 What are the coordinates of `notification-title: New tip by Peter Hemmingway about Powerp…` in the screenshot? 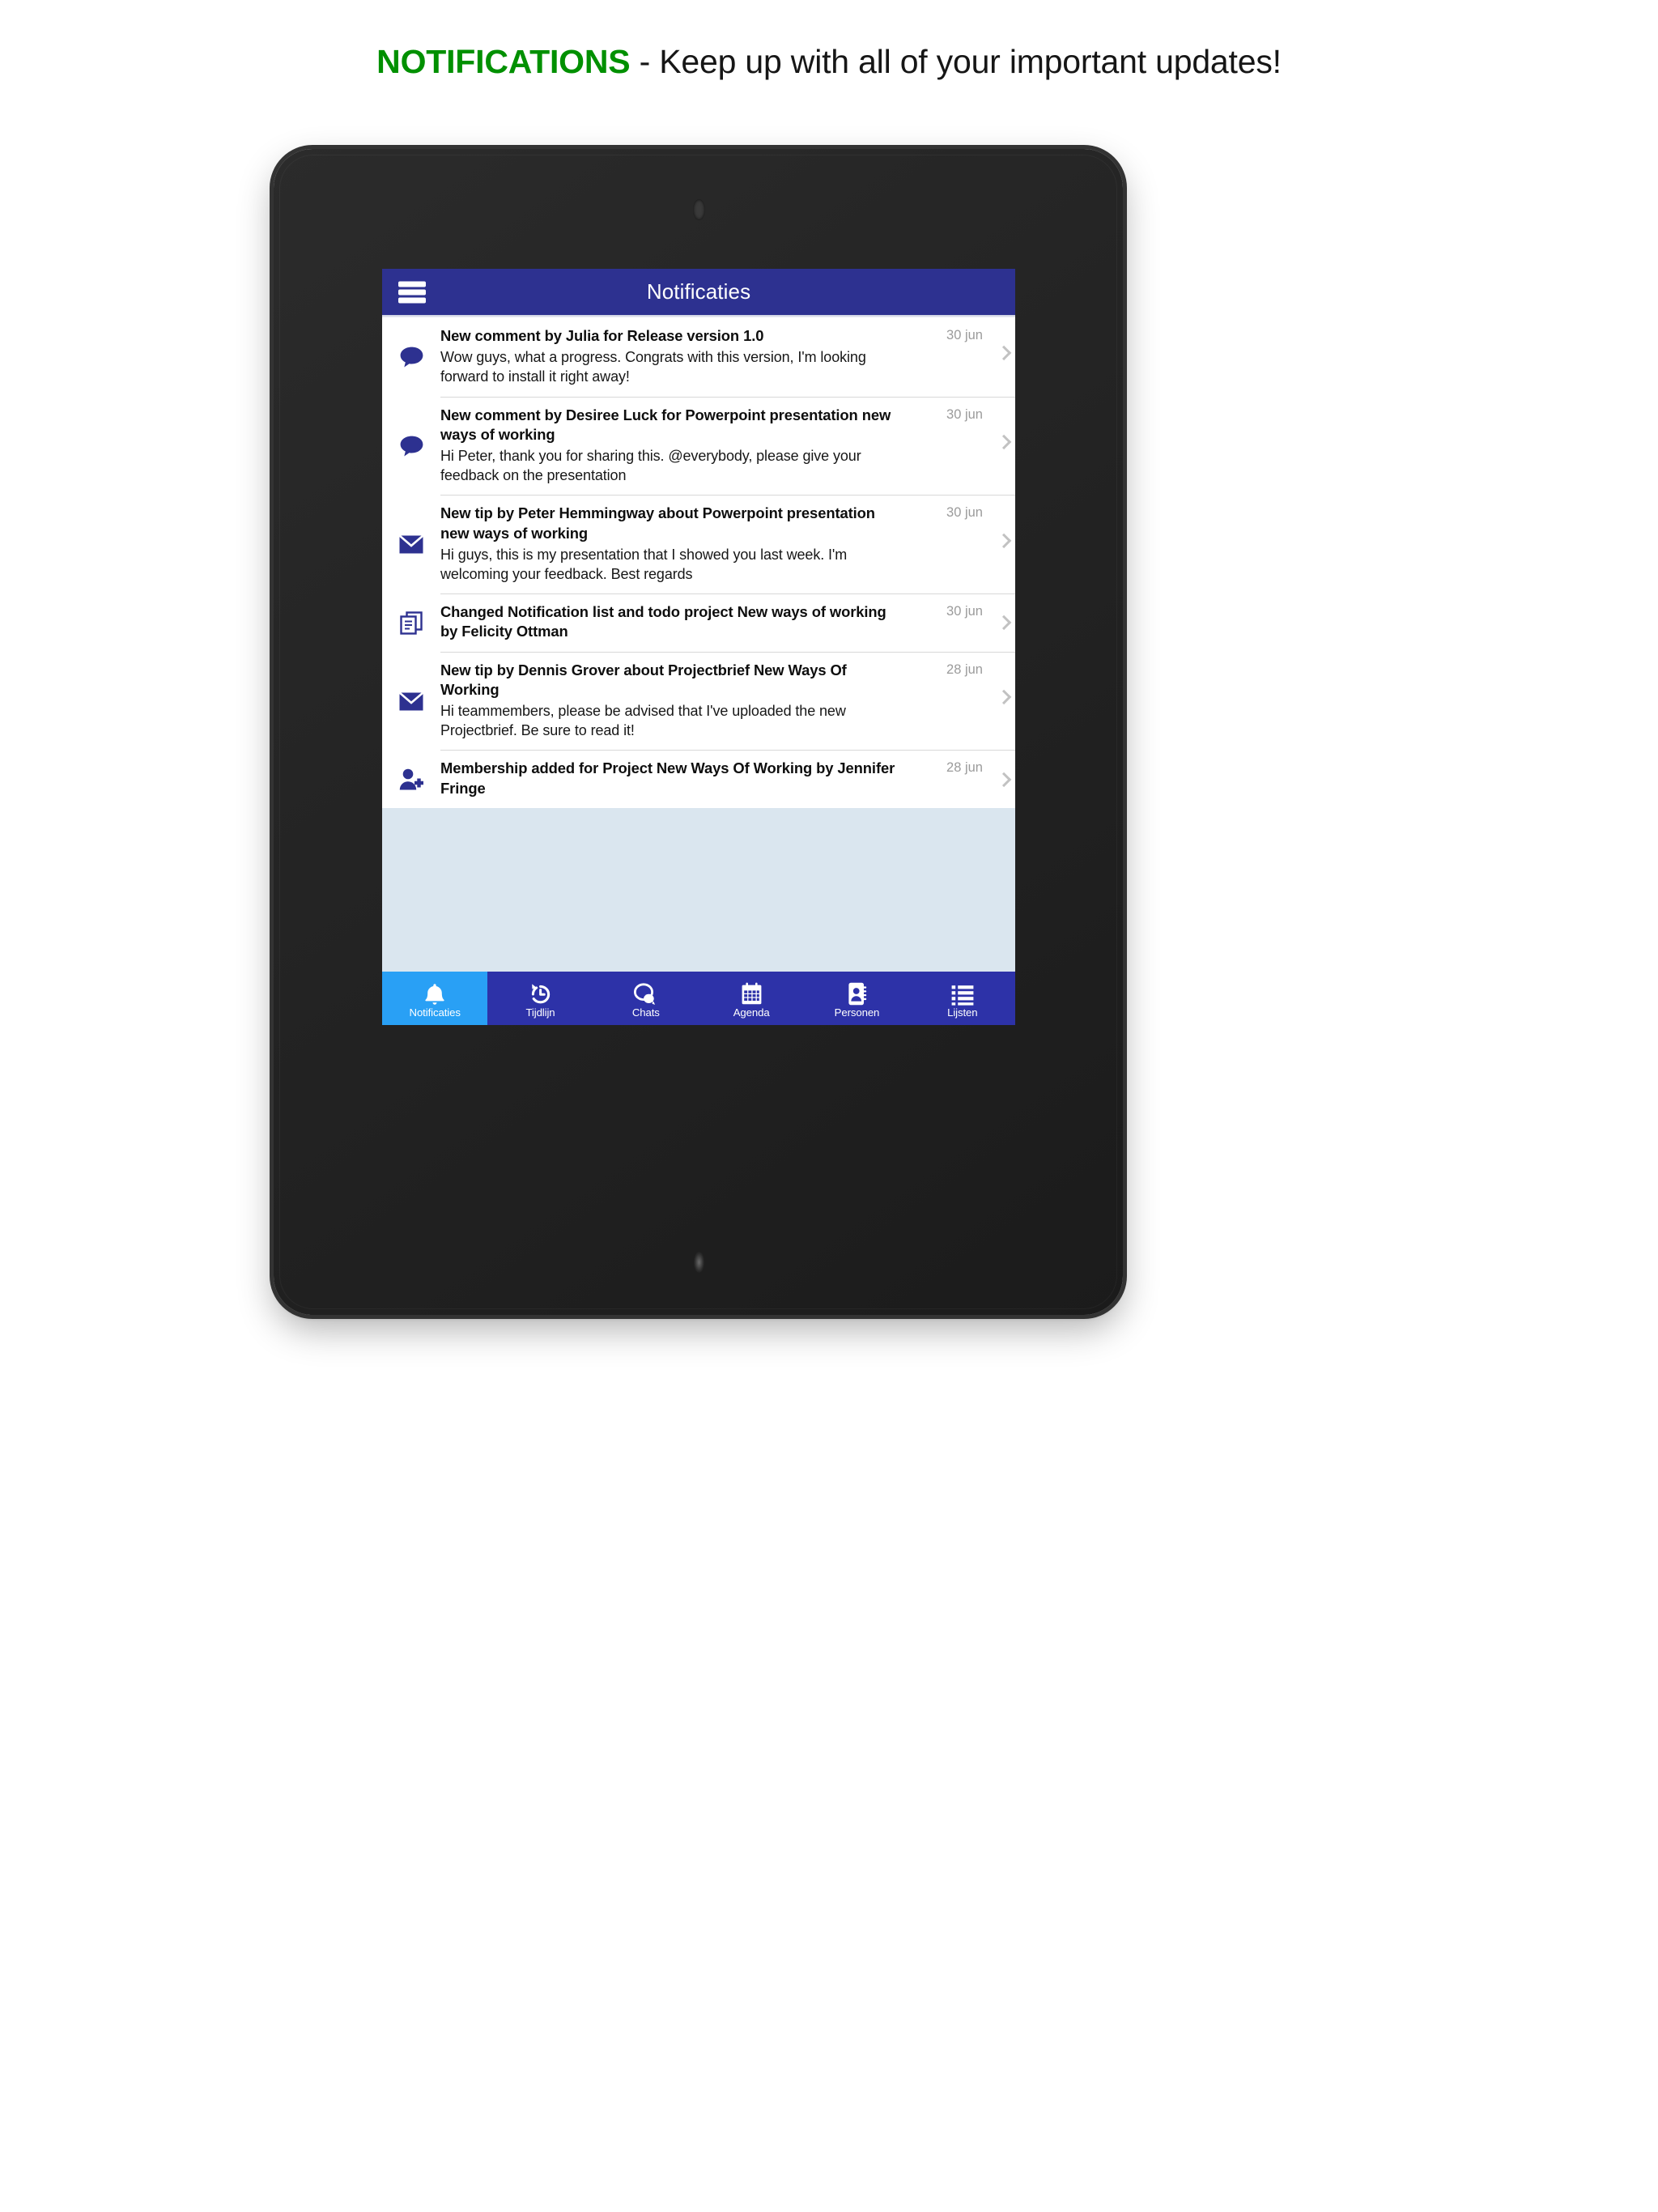 It's located at (657, 523).